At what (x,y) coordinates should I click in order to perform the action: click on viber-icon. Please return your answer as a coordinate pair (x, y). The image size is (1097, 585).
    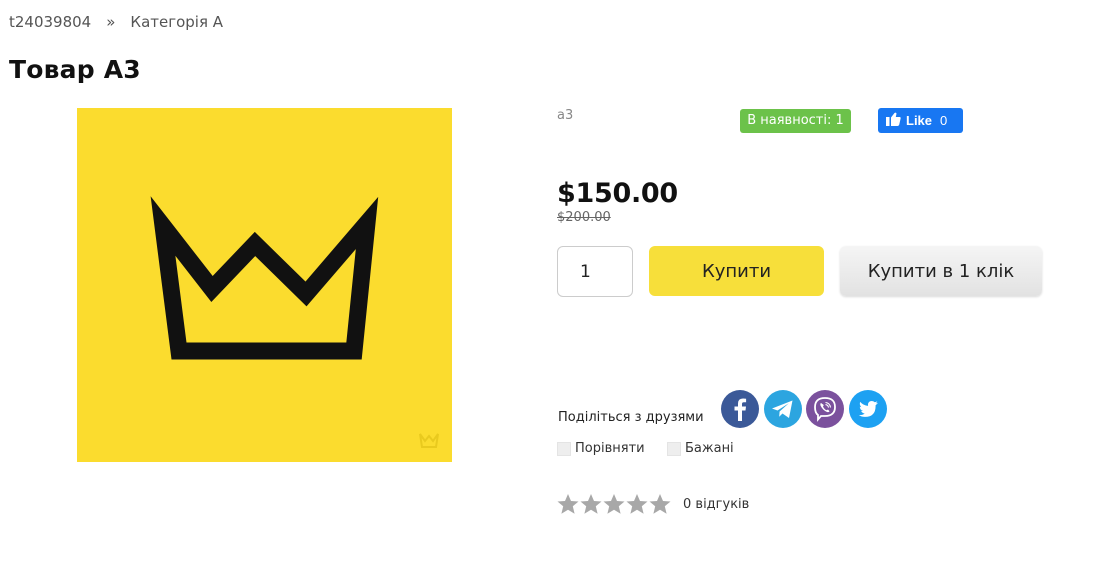
    Looking at the image, I should click on (825, 409).